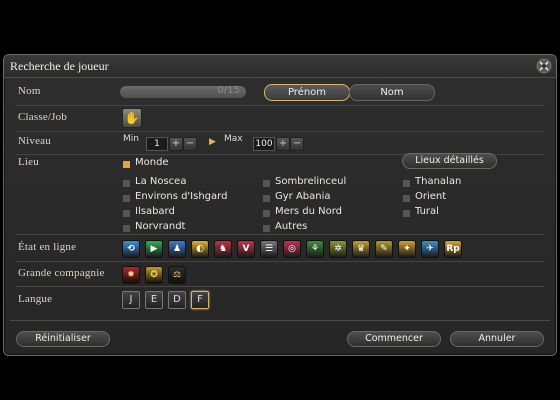  I want to click on status-icon-10: ✲, so click(338, 249).